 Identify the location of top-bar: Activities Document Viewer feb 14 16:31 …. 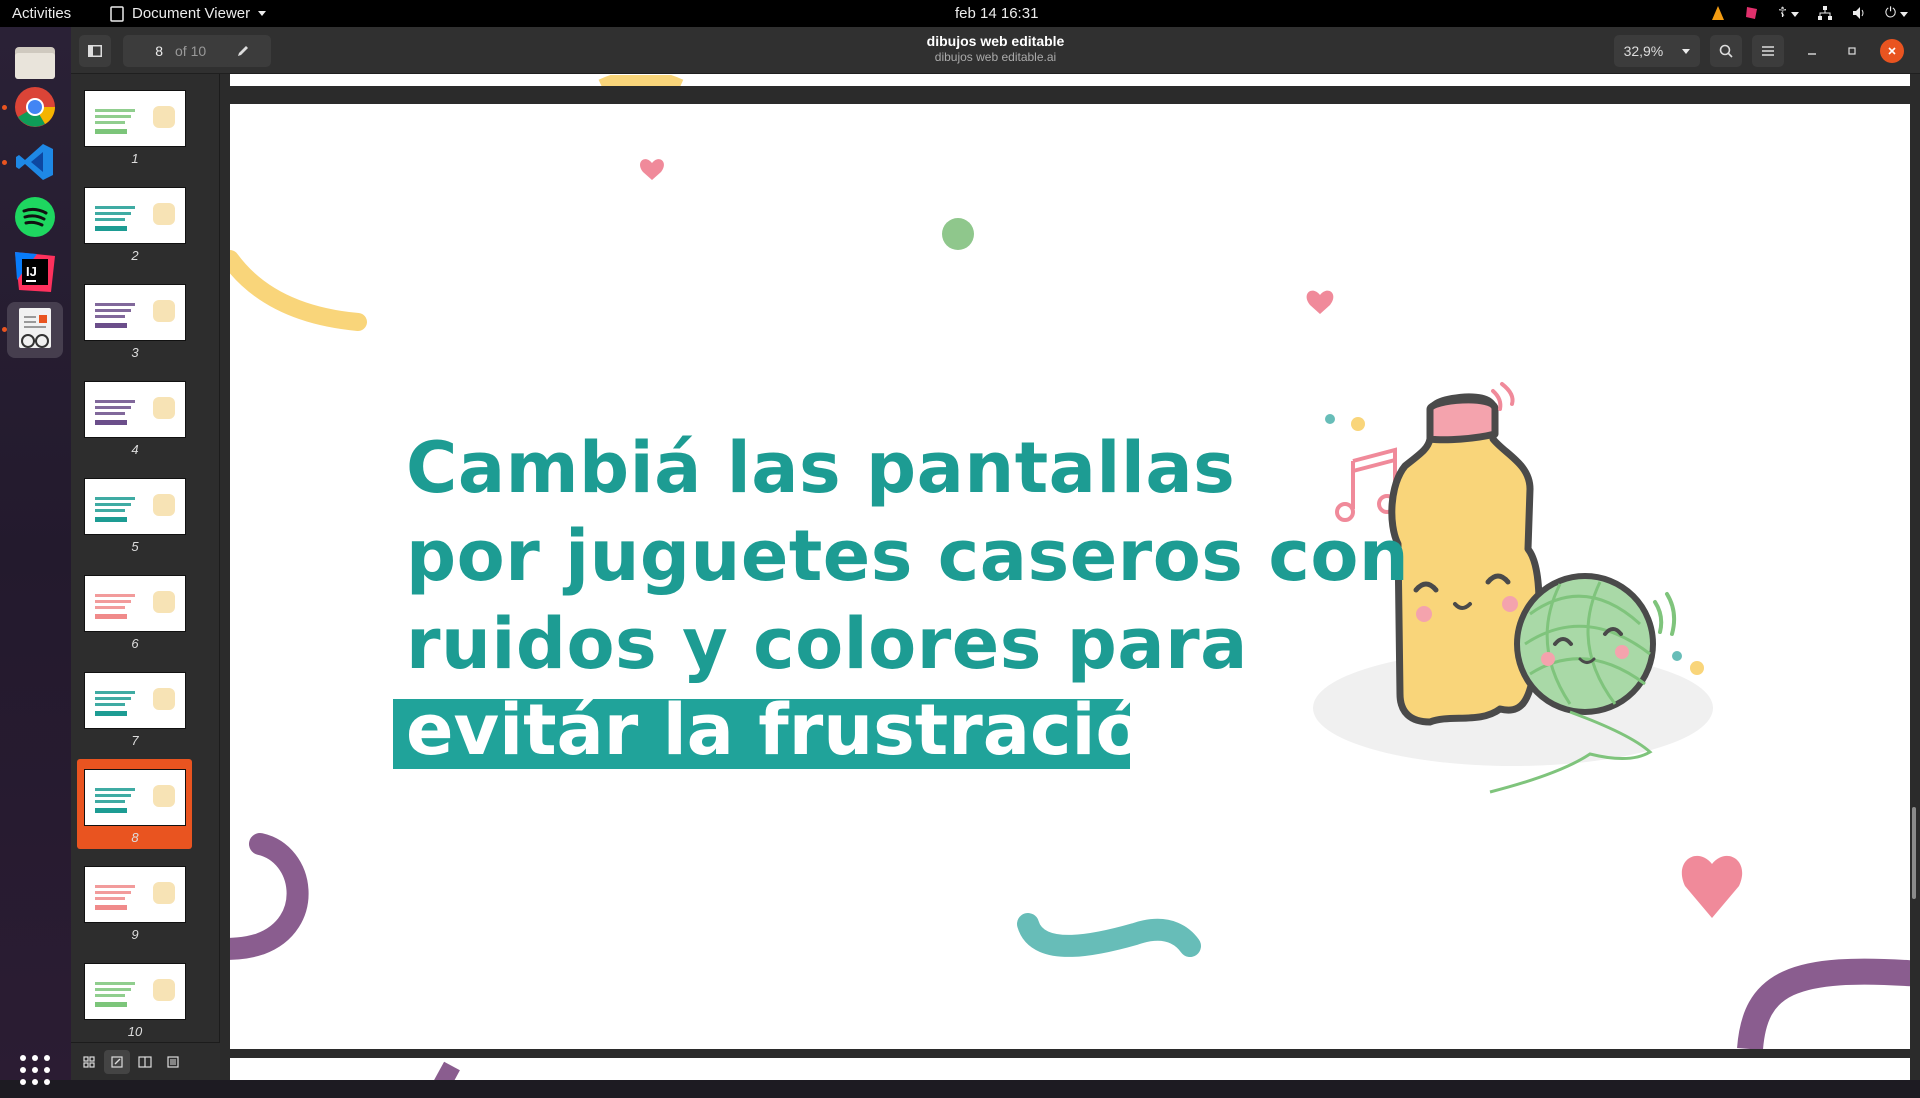
(960, 13).